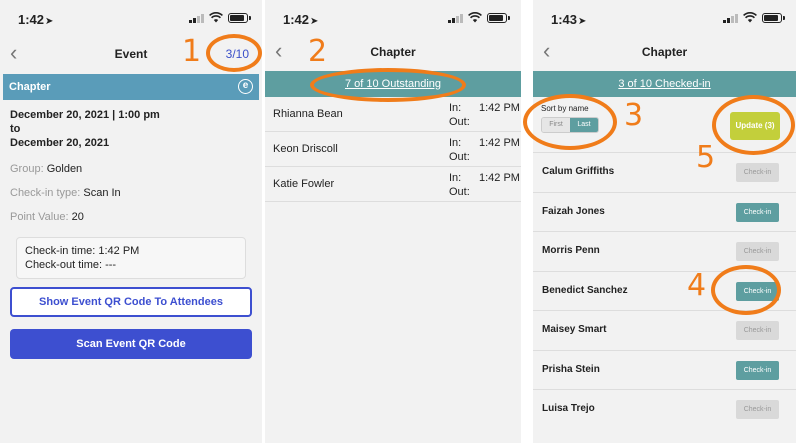 The height and width of the screenshot is (443, 803). What do you see at coordinates (664, 330) in the screenshot?
I see `table-row: Maisey Smart Check-in` at bounding box center [664, 330].